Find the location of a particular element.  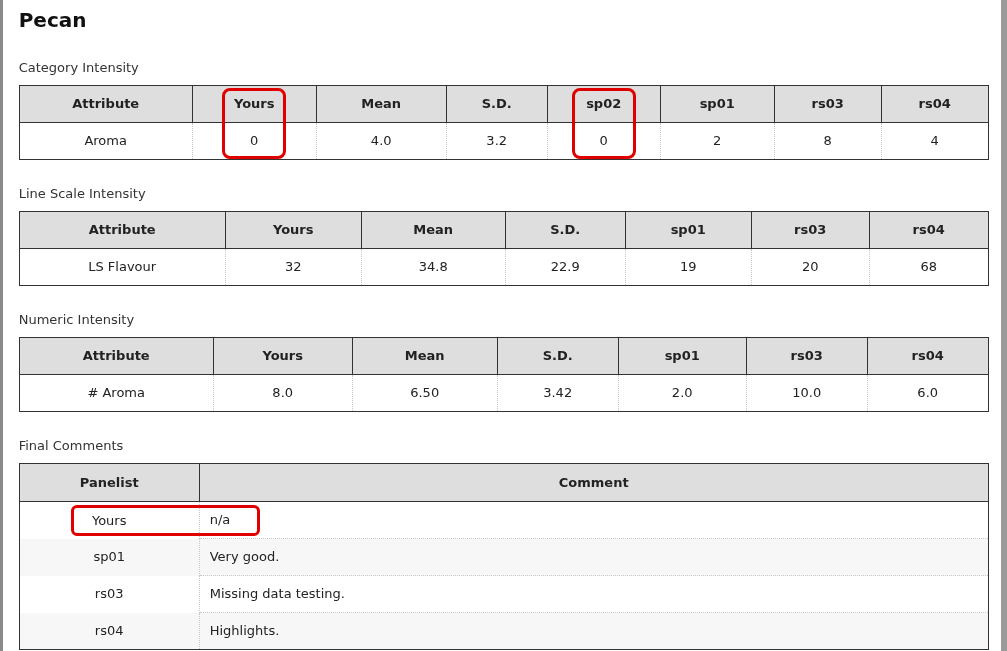

table-cell: 19 is located at coordinates (688, 267).